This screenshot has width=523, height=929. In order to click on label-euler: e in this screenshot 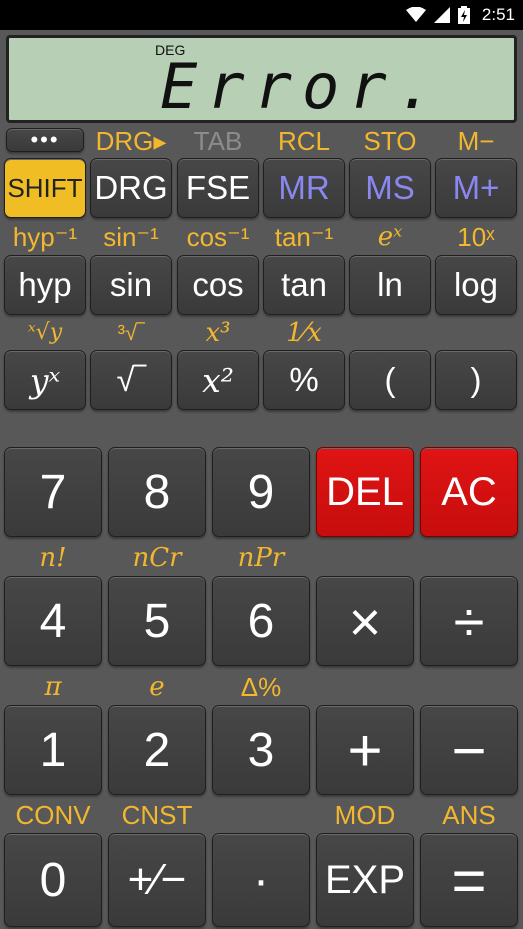, I will do `click(157, 687)`.